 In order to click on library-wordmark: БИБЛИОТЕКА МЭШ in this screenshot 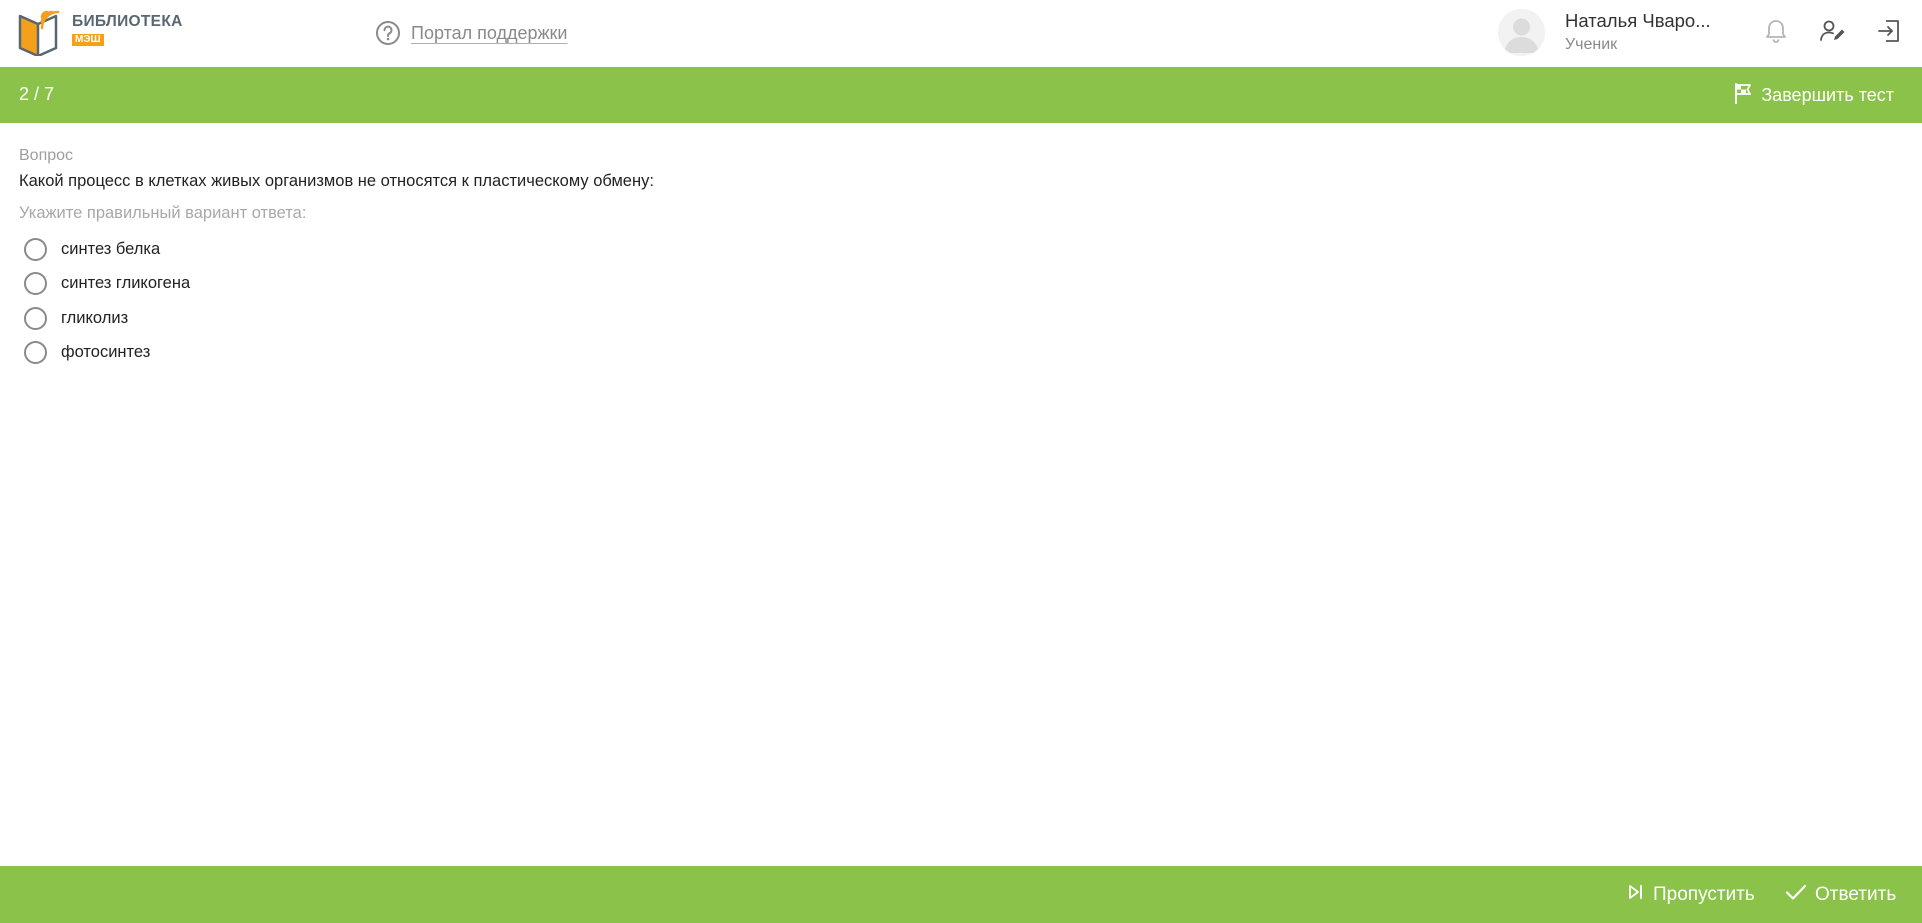, I will do `click(127, 30)`.